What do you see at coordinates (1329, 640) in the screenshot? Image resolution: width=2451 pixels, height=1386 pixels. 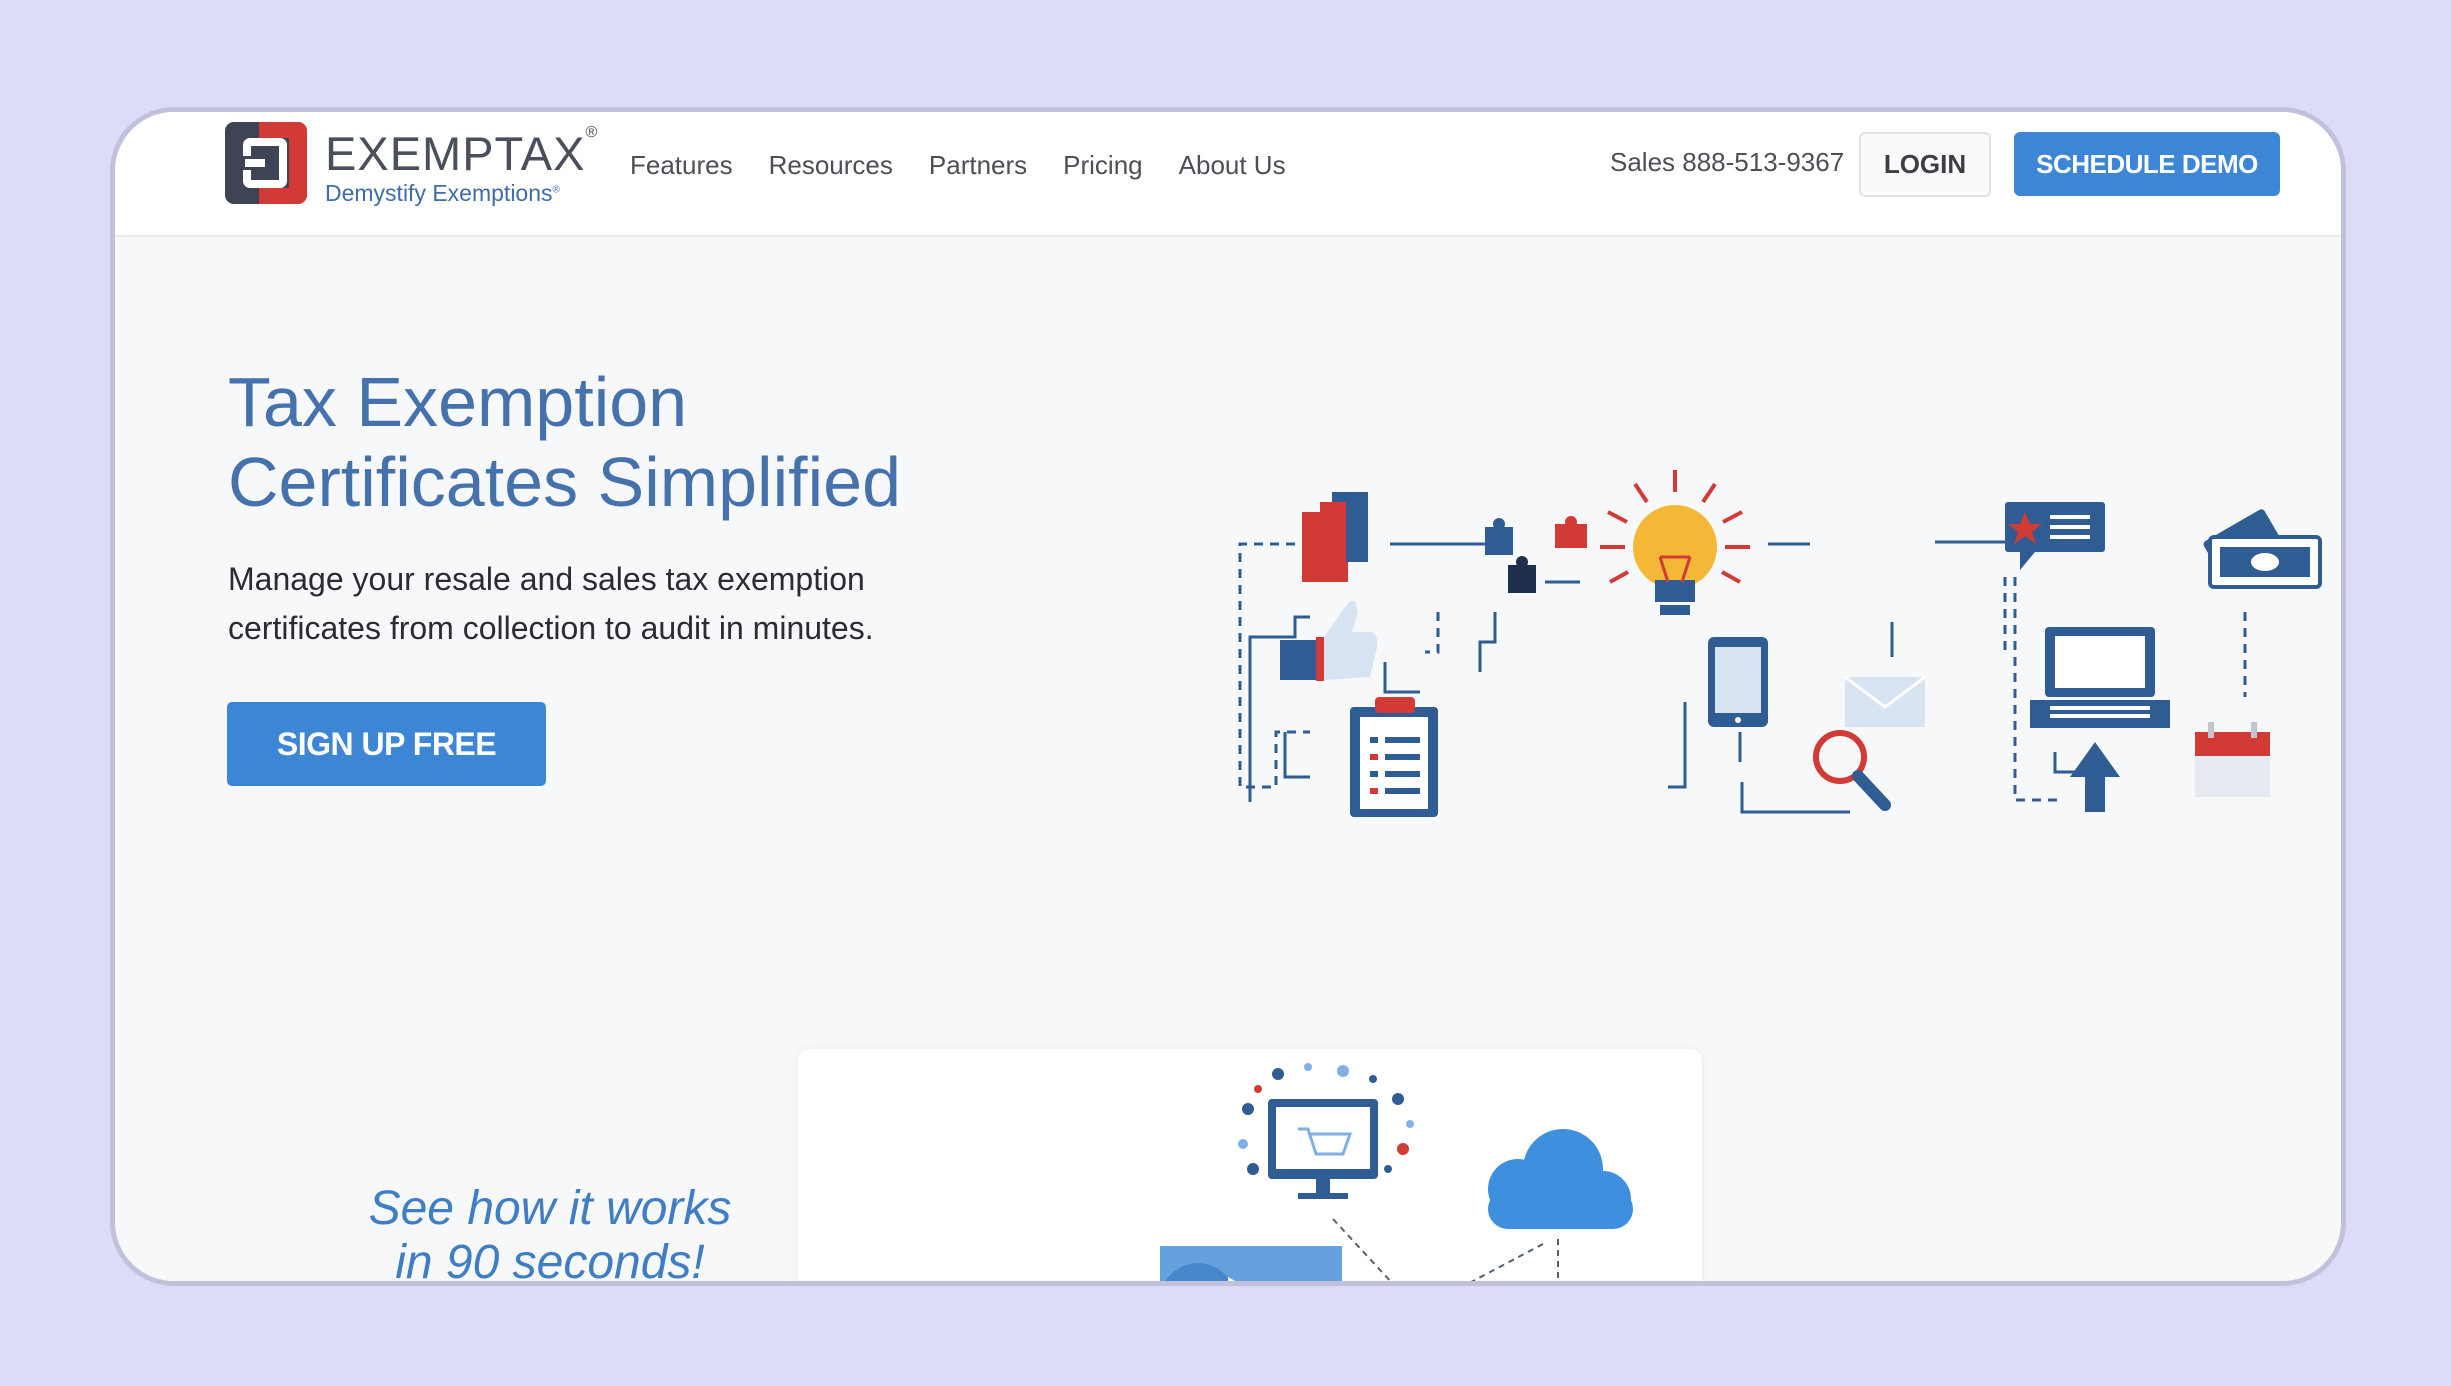 I see `thumbs-up-icon` at bounding box center [1329, 640].